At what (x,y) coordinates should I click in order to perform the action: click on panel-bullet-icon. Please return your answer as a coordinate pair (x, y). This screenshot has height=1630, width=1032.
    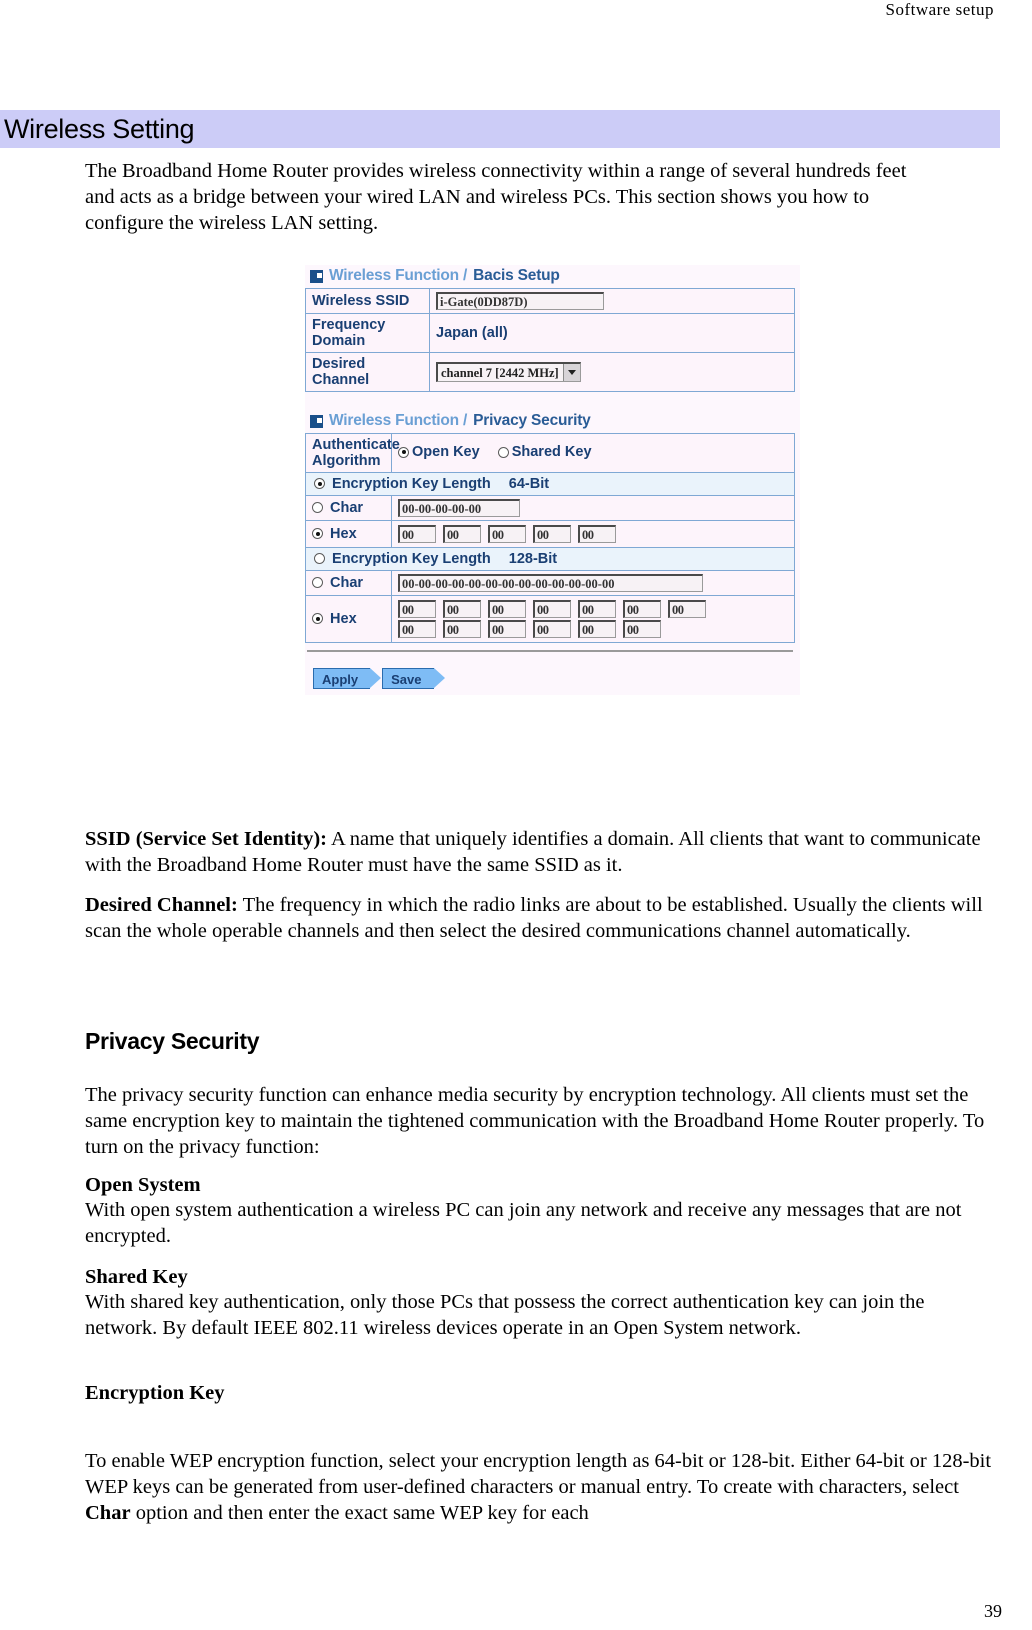
    Looking at the image, I should click on (316, 276).